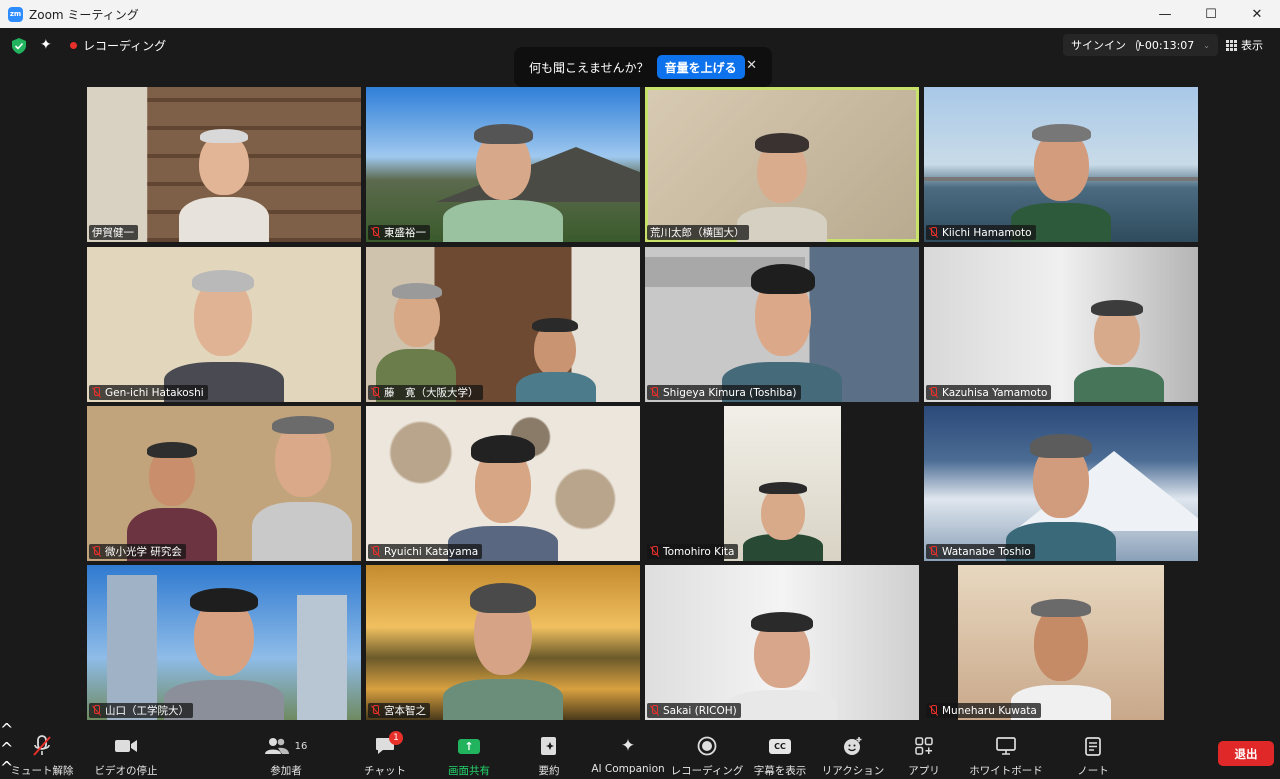 Image resolution: width=1280 pixels, height=779 pixels. I want to click on video-tile: Shigeya Kimura (Toshiba), so click(782, 324).